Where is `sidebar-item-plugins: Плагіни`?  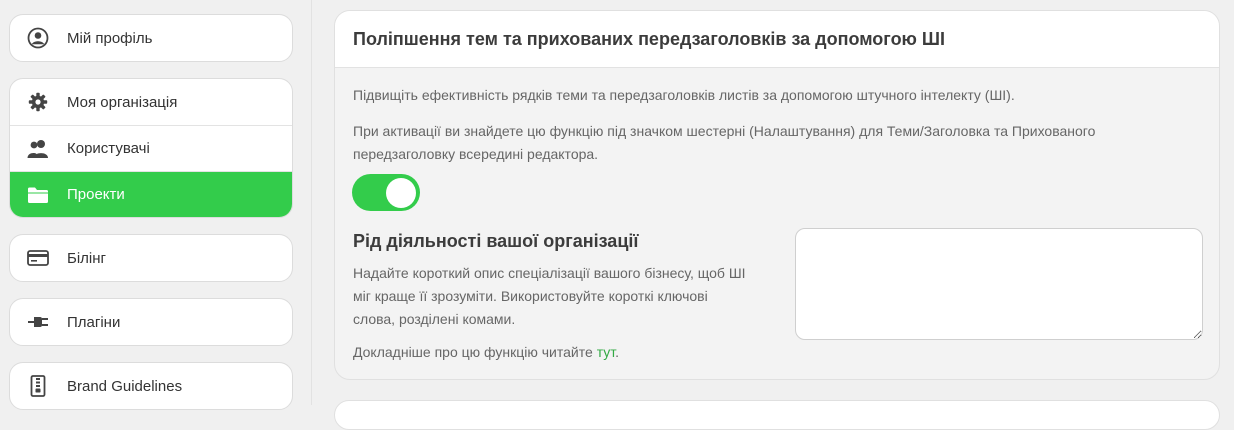 sidebar-item-plugins: Плагіни is located at coordinates (151, 322).